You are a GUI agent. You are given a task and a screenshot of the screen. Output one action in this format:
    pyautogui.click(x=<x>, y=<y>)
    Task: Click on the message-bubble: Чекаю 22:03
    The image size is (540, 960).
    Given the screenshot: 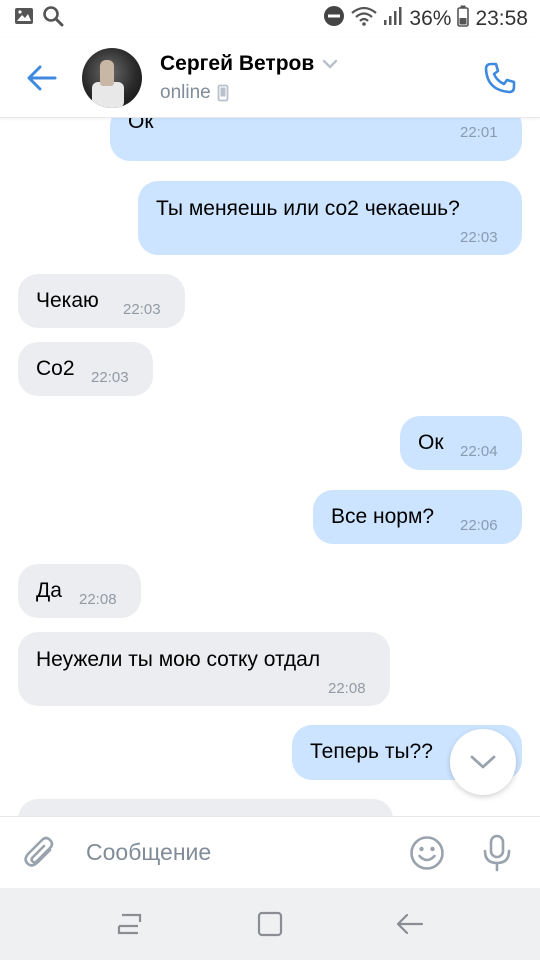 What is the action you would take?
    pyautogui.click(x=101, y=301)
    